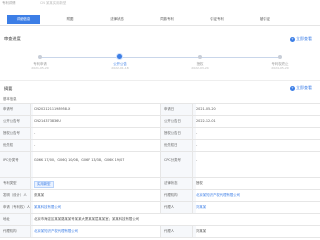 The height and width of the screenshot is (240, 320). I want to click on field-label: 申请日, so click(178, 109).